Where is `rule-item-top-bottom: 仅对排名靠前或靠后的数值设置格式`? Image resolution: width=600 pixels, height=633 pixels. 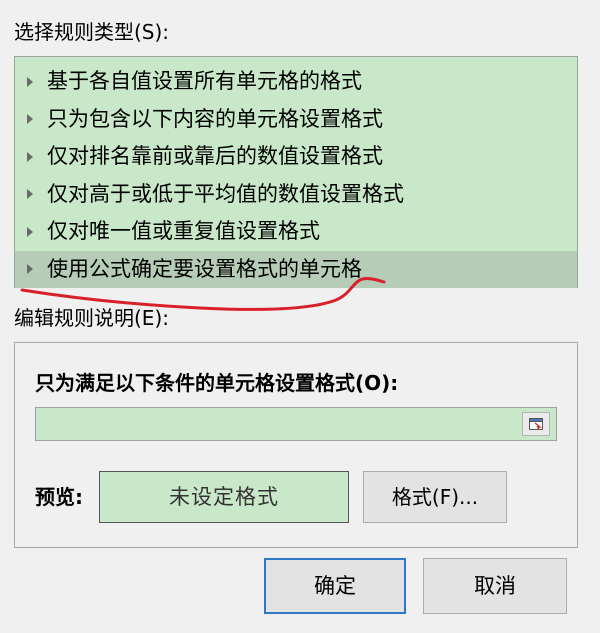 rule-item-top-bottom: 仅对排名靠前或靠后的数值设置格式 is located at coordinates (296, 157).